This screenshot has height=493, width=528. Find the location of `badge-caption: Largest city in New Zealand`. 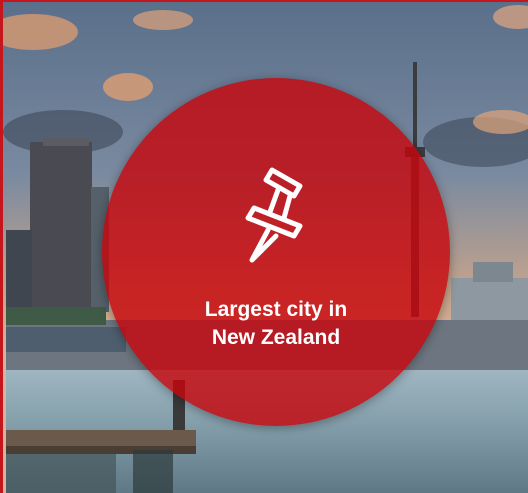

badge-caption: Largest city in New Zealand is located at coordinates (276, 324).